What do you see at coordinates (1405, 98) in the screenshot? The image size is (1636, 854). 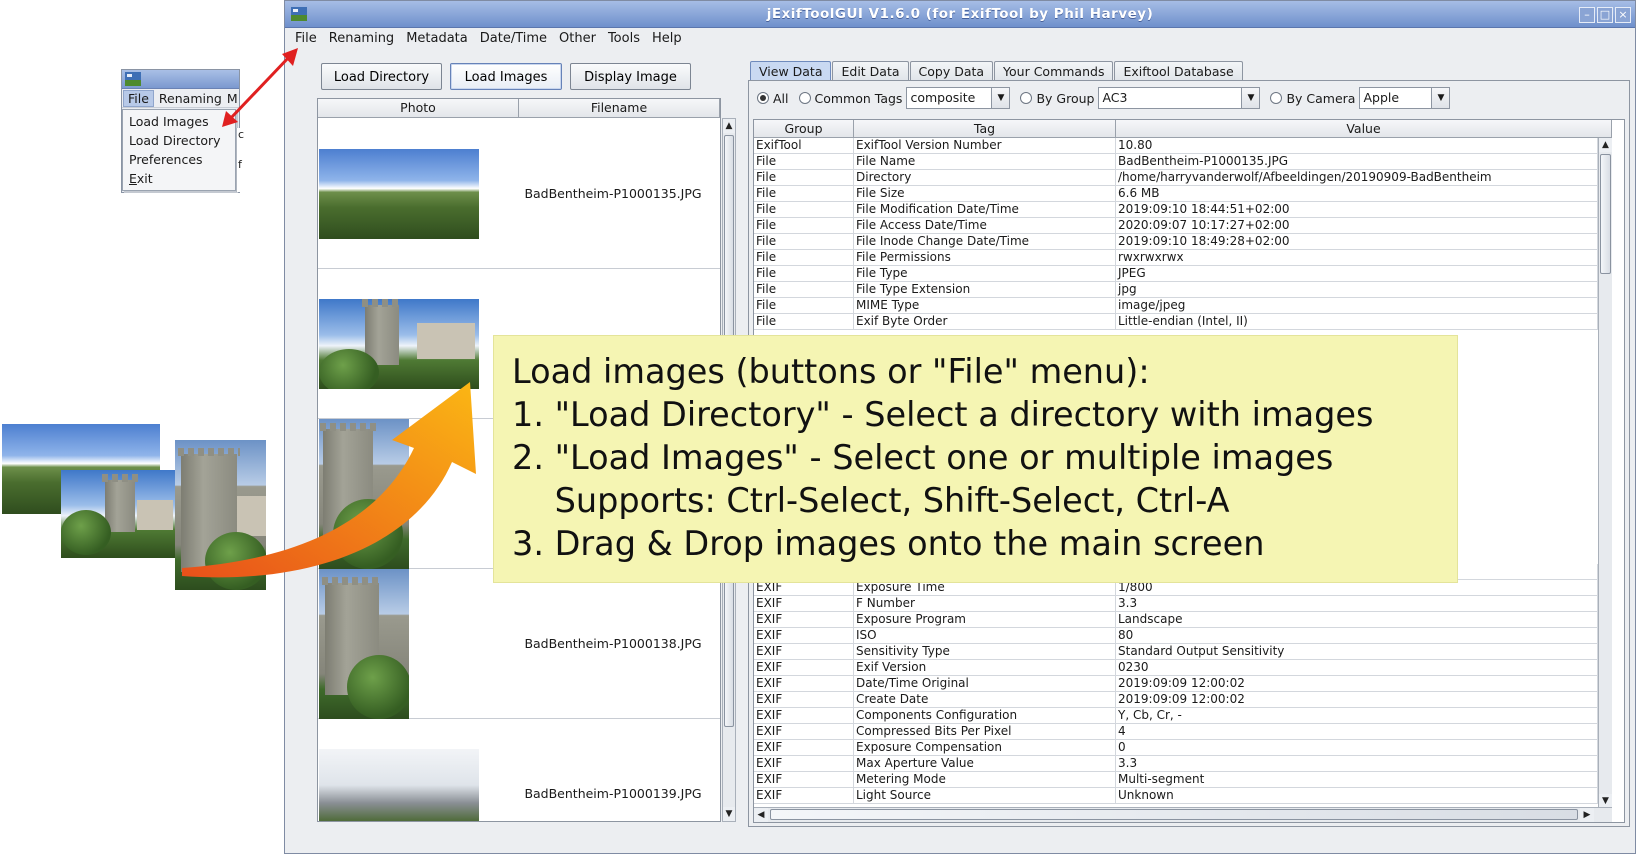 I see `by-camera-select: Apple ▼` at bounding box center [1405, 98].